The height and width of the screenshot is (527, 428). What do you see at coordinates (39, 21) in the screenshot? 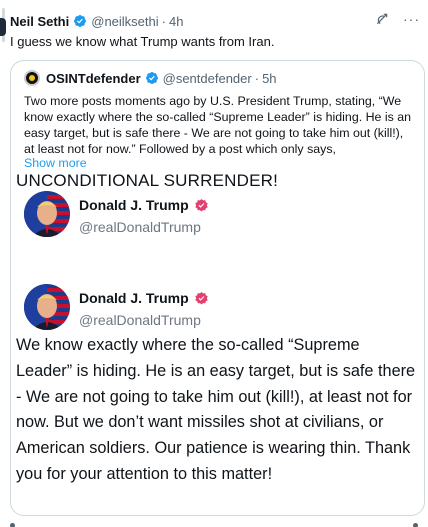
I see `author-name: Neil Sethi` at bounding box center [39, 21].